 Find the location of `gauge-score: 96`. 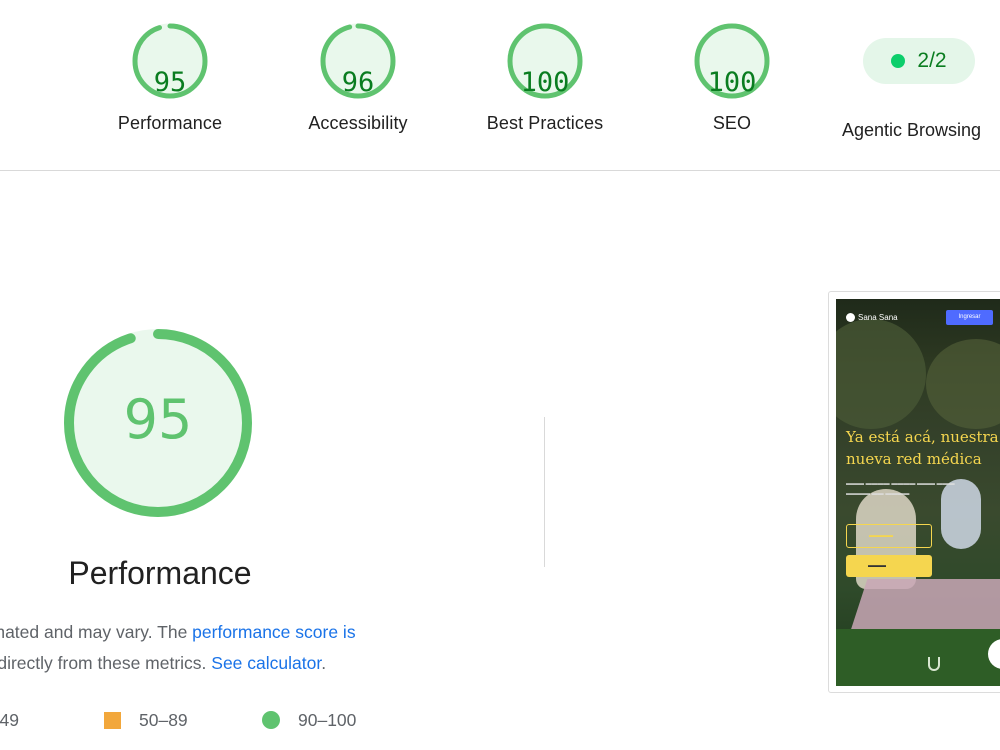

gauge-score: 96 is located at coordinates (358, 82).